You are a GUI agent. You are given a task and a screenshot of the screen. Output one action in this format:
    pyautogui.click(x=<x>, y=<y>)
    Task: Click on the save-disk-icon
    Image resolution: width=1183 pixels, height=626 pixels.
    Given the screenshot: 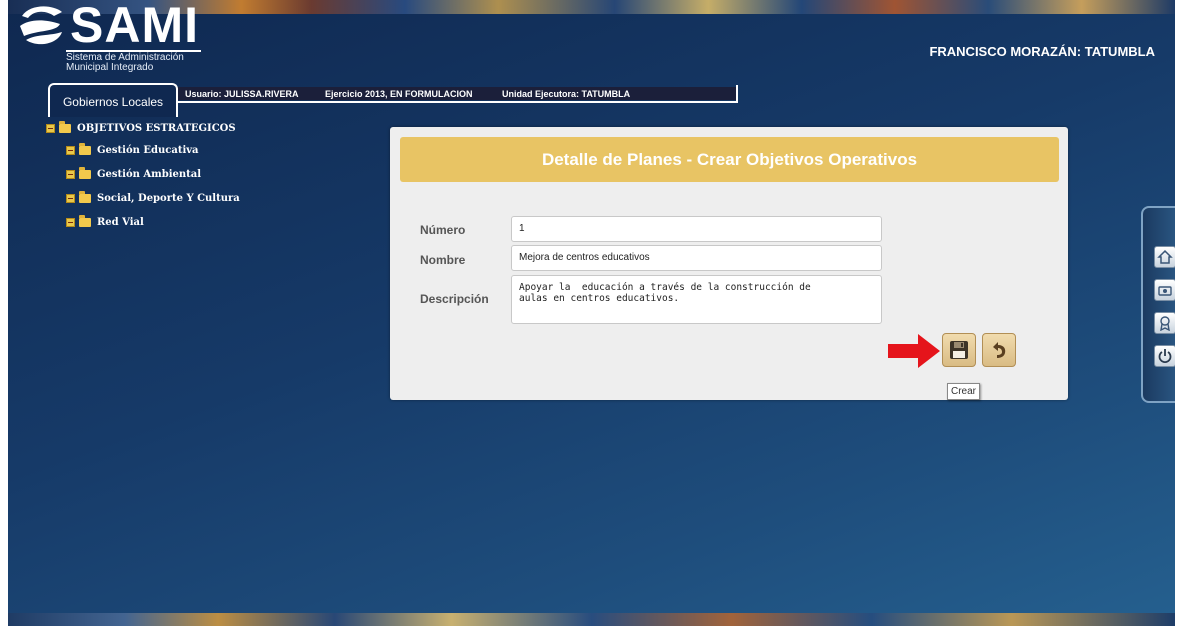 What is the action you would take?
    pyautogui.click(x=959, y=350)
    